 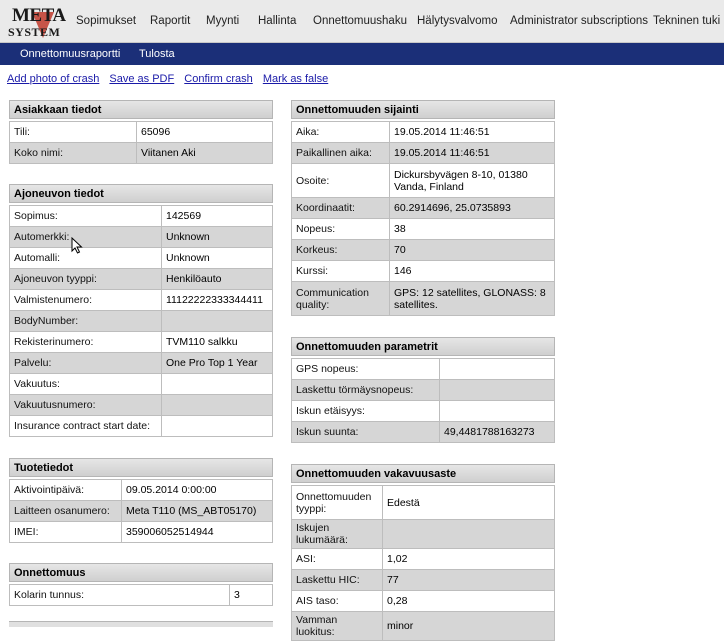 What do you see at coordinates (423, 153) in the screenshot?
I see `table-row: Paikallinen aika: 19.05.2014 11:46:51` at bounding box center [423, 153].